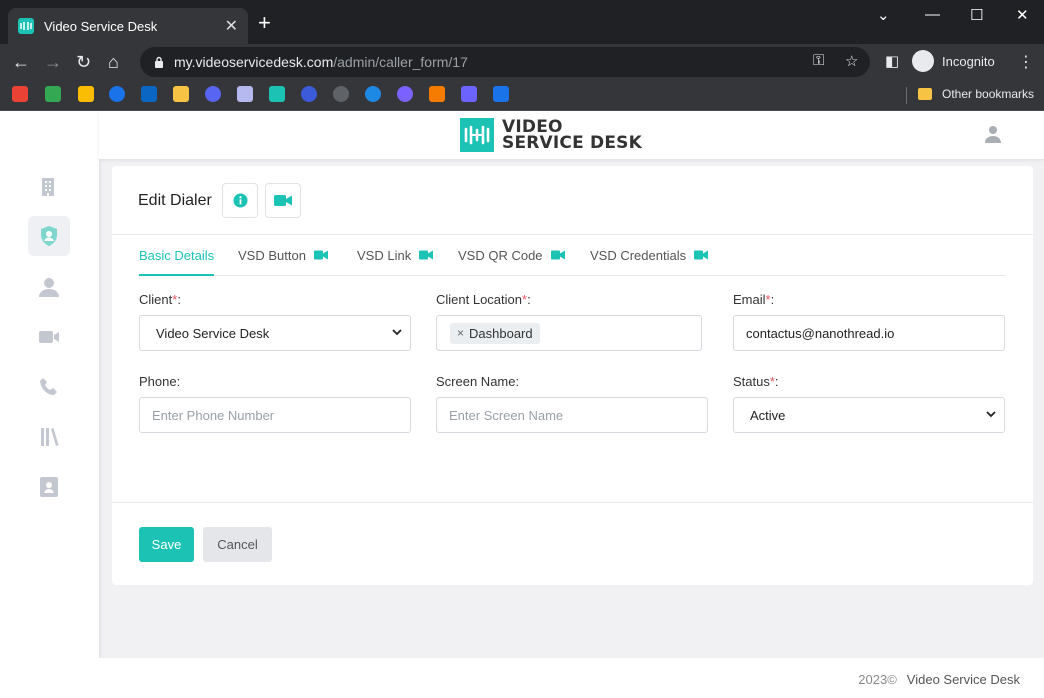 The image size is (1044, 698). What do you see at coordinates (976, 94) in the screenshot?
I see `other-bookmarks: Other bookmarks` at bounding box center [976, 94].